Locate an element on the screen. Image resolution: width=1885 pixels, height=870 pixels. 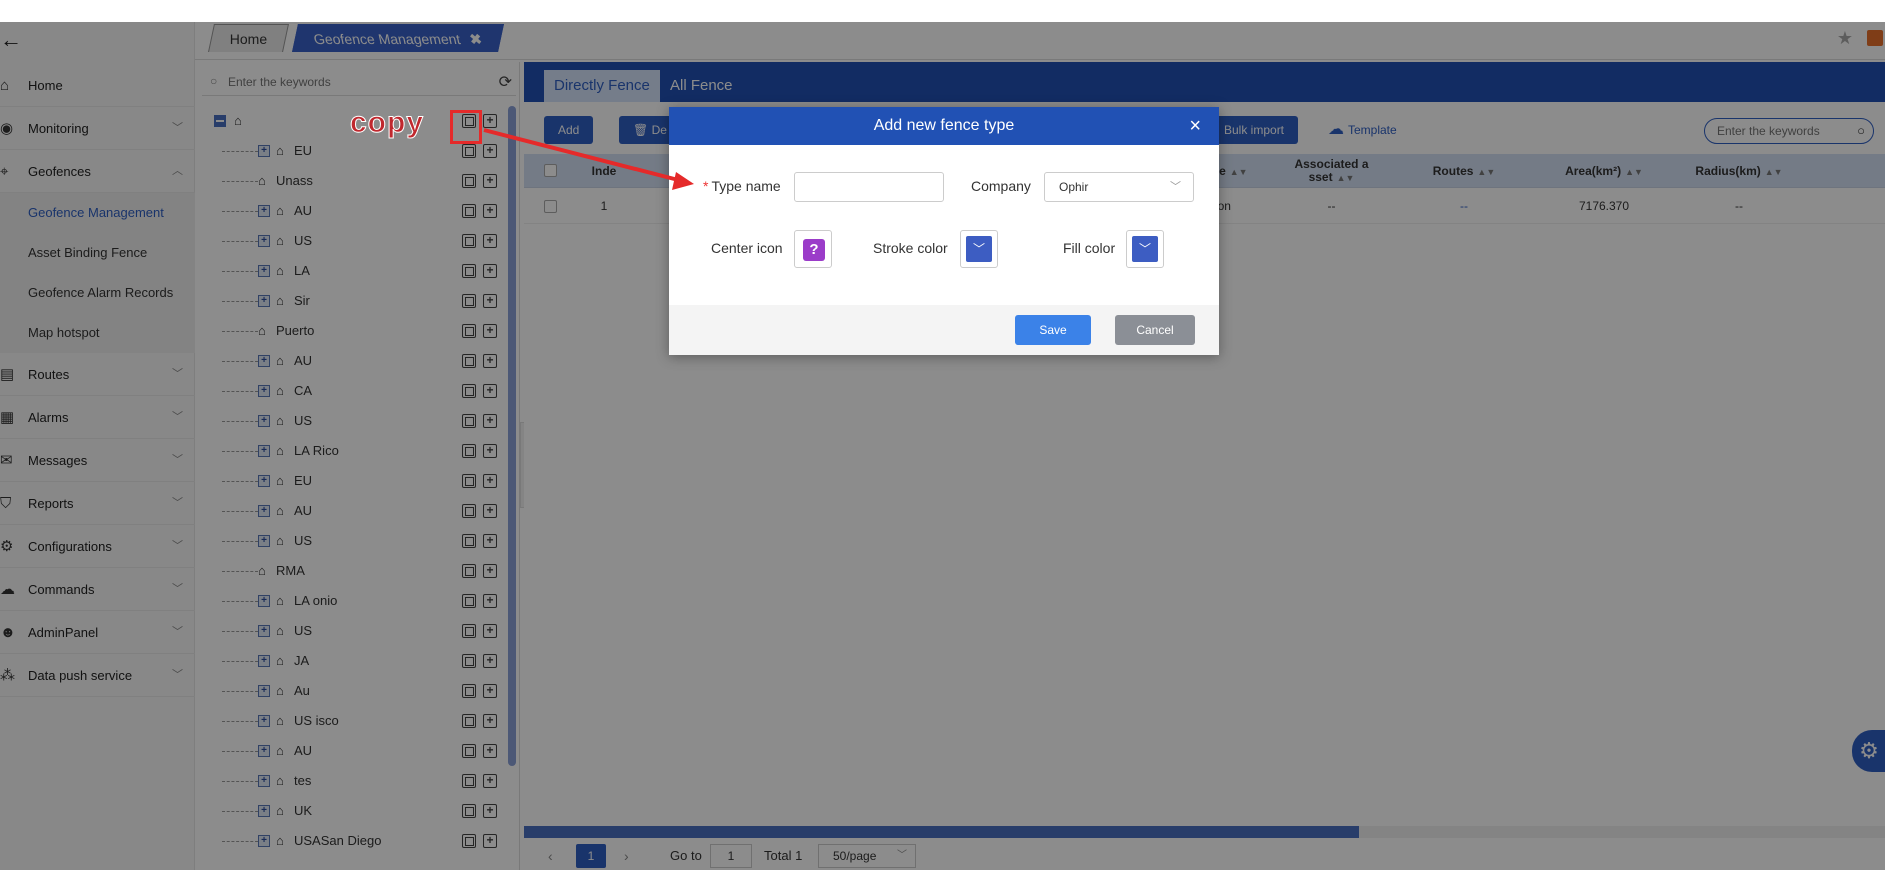
required-mark: * is located at coordinates (706, 186).